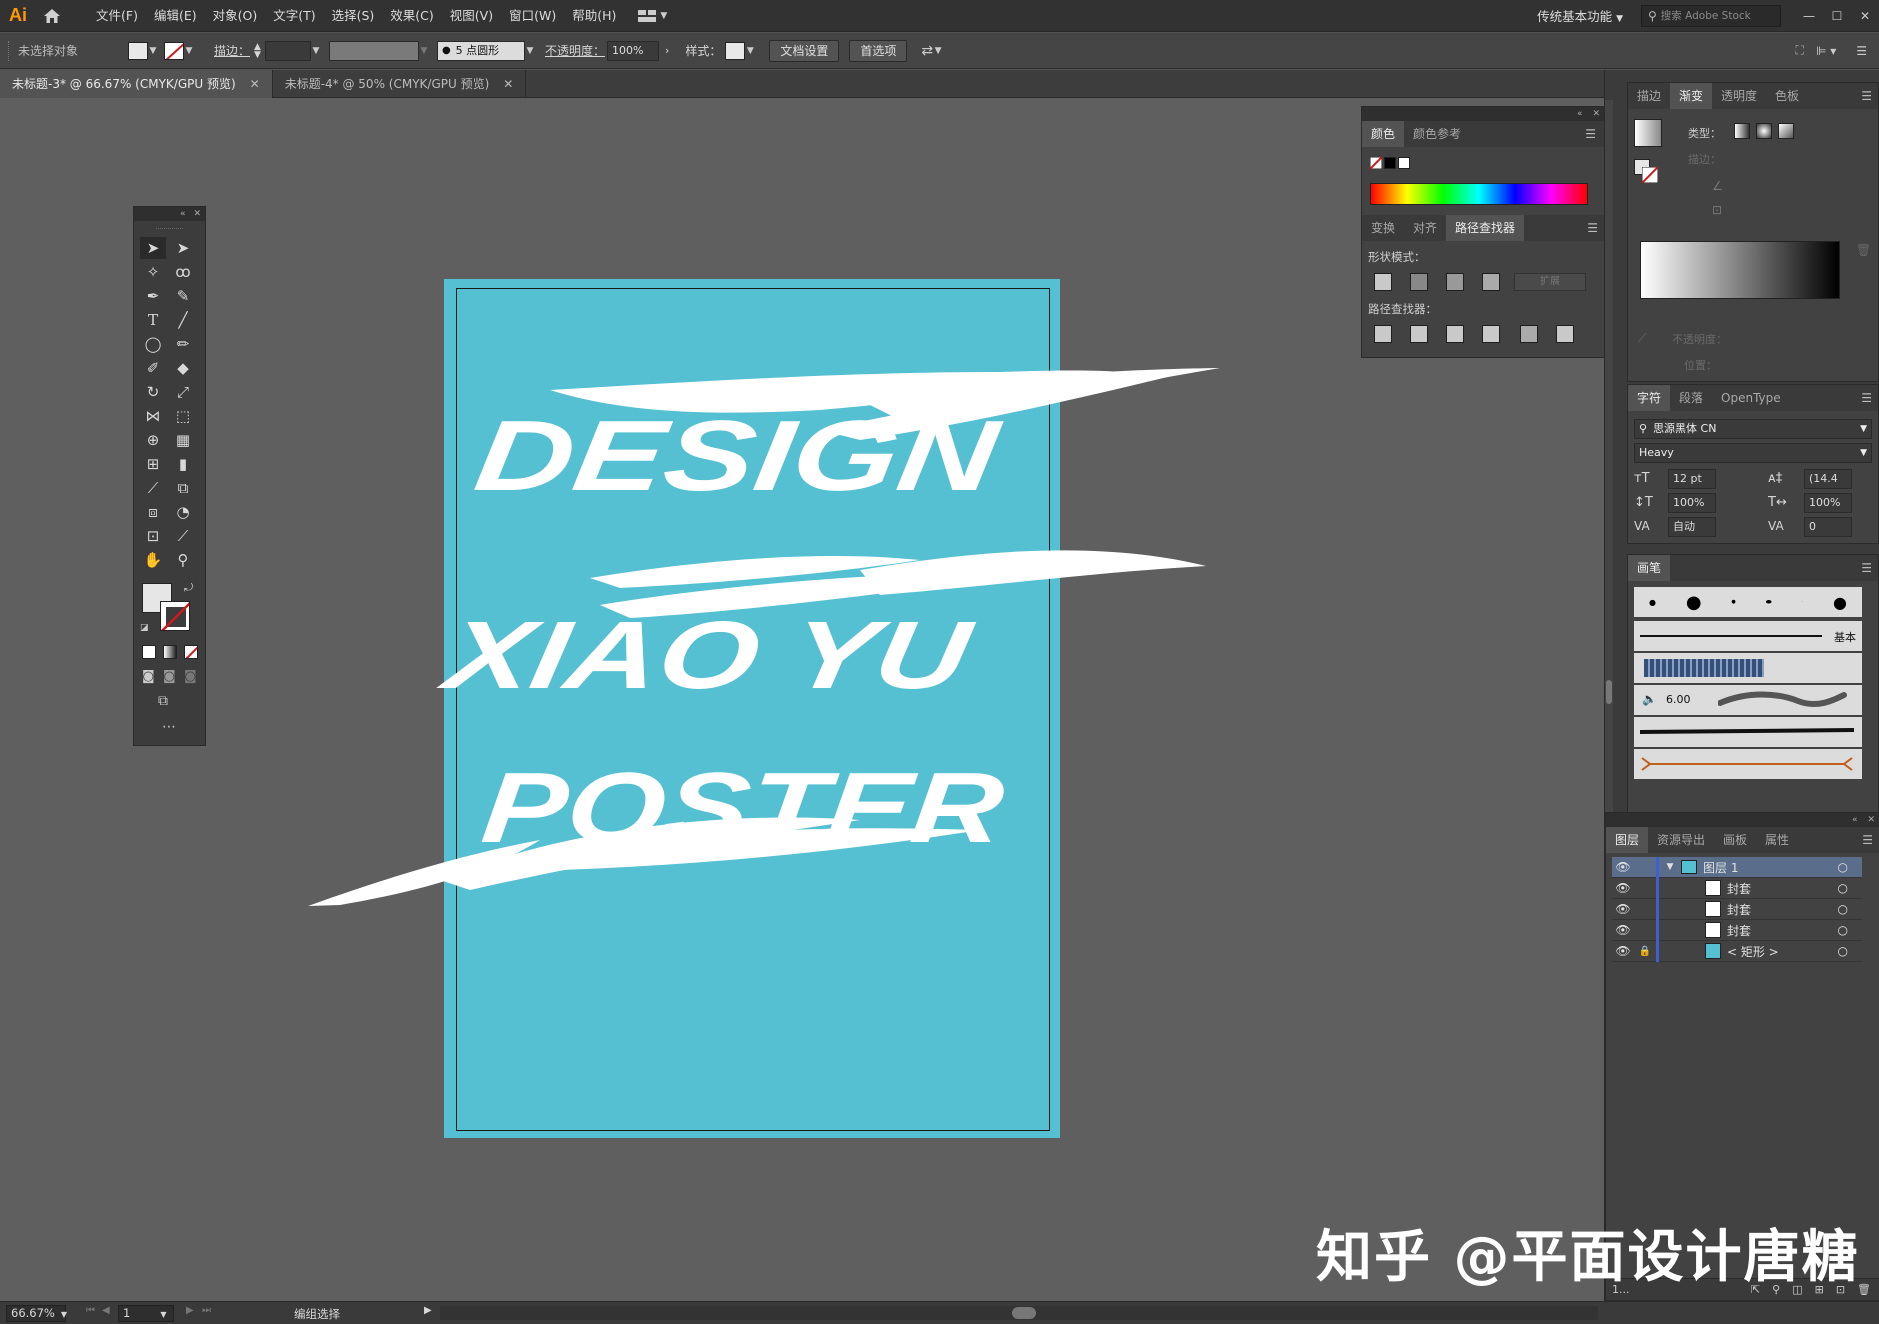 The height and width of the screenshot is (1324, 1879). I want to click on perspective-grid-tool-icon: ▦, so click(183, 440).